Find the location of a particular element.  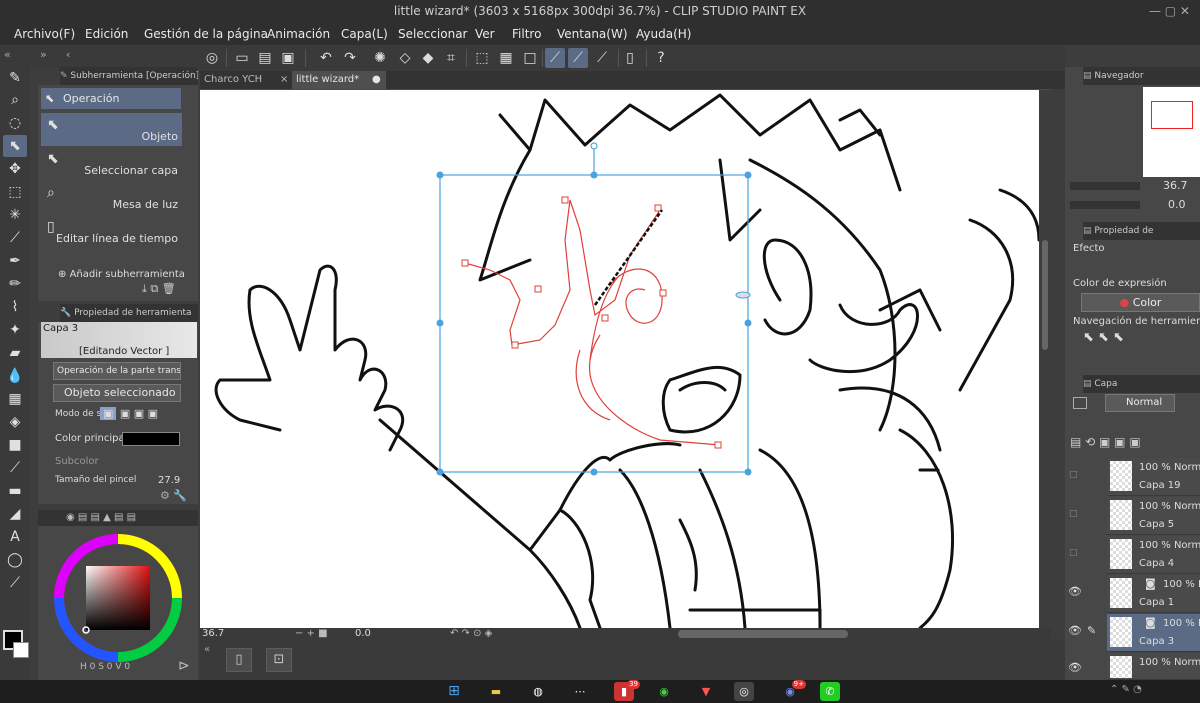

menu-ver: Ver is located at coordinates (485, 34).